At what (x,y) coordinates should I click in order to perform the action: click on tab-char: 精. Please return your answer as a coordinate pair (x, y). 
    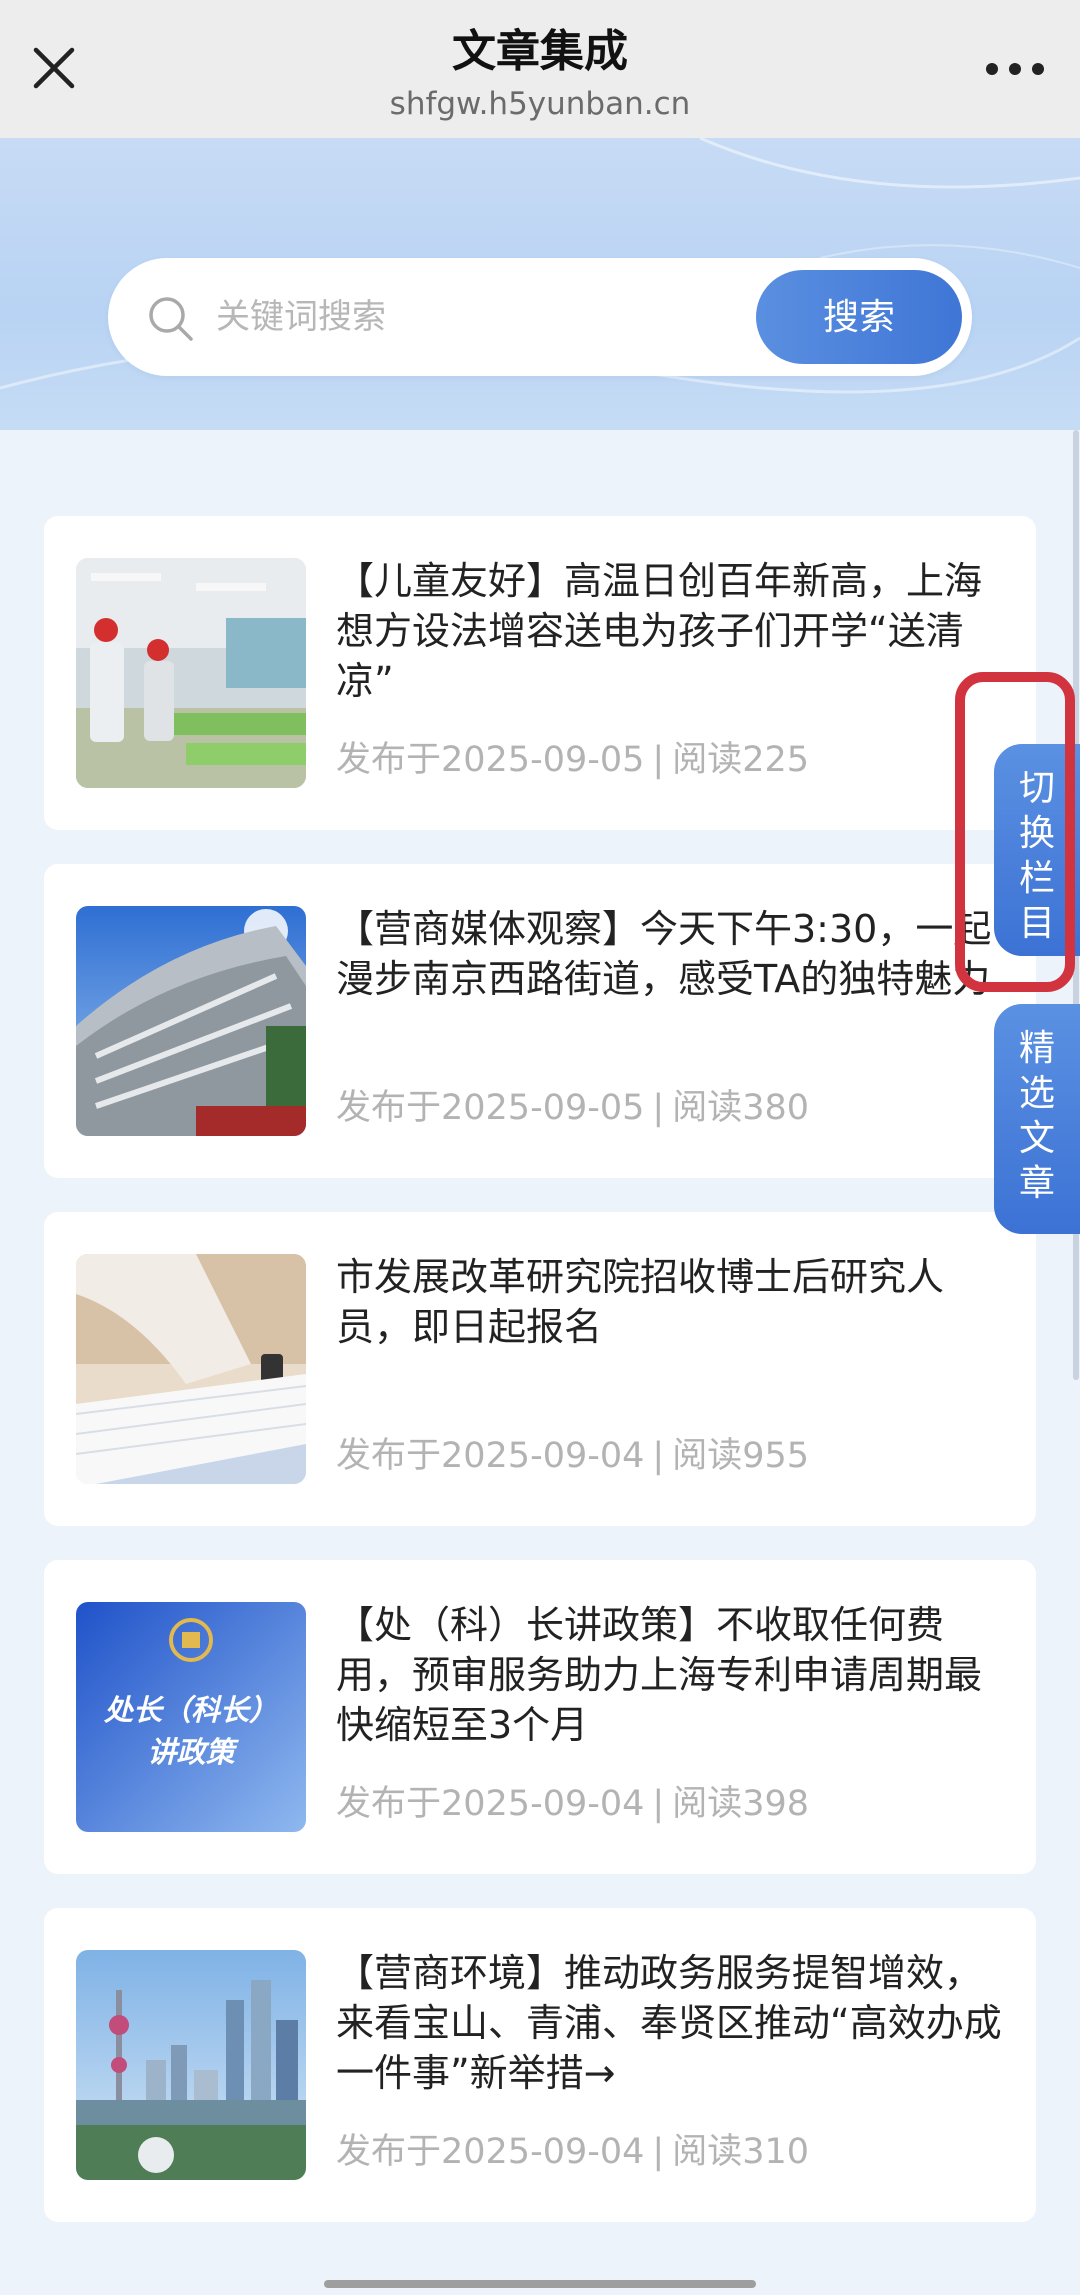
    Looking at the image, I should click on (1036, 1048).